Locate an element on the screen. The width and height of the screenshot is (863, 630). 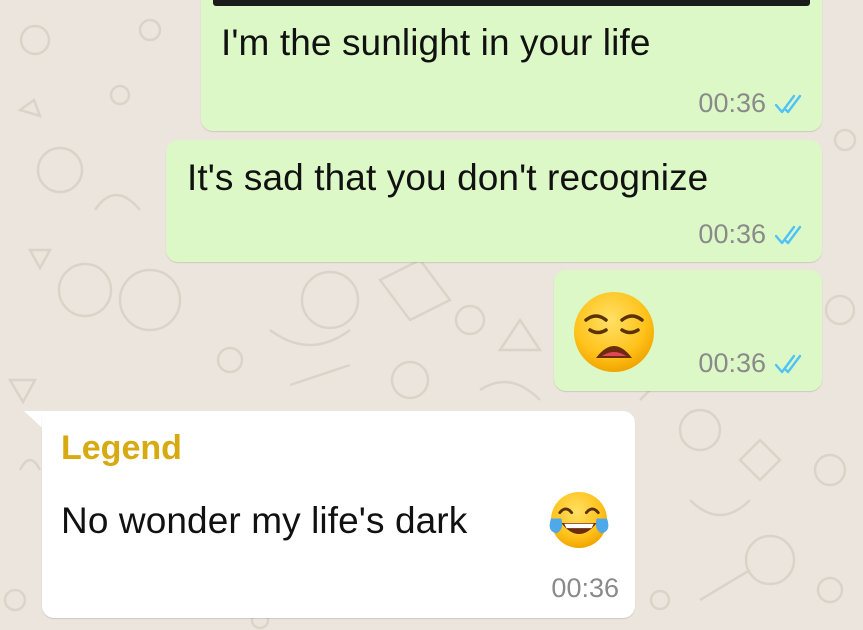
sender-name: Legend is located at coordinates (121, 448).